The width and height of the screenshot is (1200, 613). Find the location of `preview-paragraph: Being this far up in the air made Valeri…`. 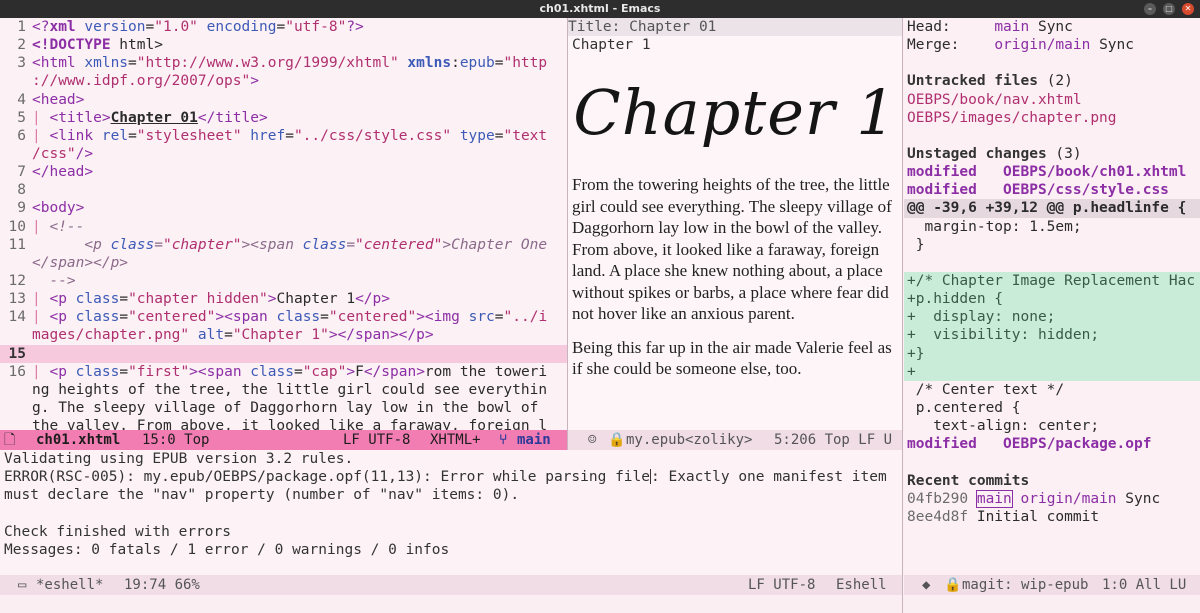

preview-paragraph: Being this far up in the air made Valeri… is located at coordinates (732, 358).